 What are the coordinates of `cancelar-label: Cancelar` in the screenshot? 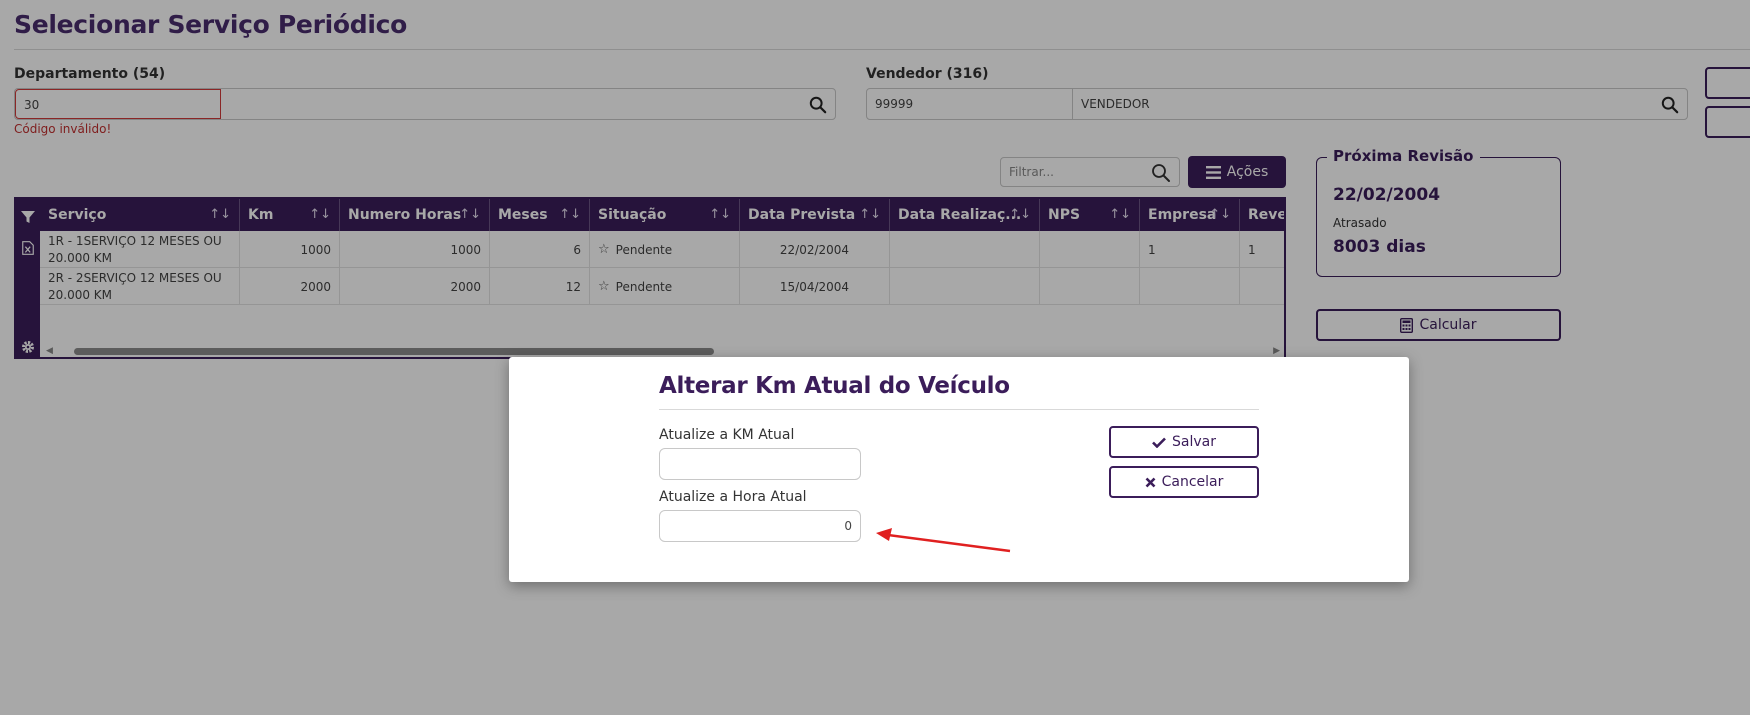 It's located at (1192, 482).